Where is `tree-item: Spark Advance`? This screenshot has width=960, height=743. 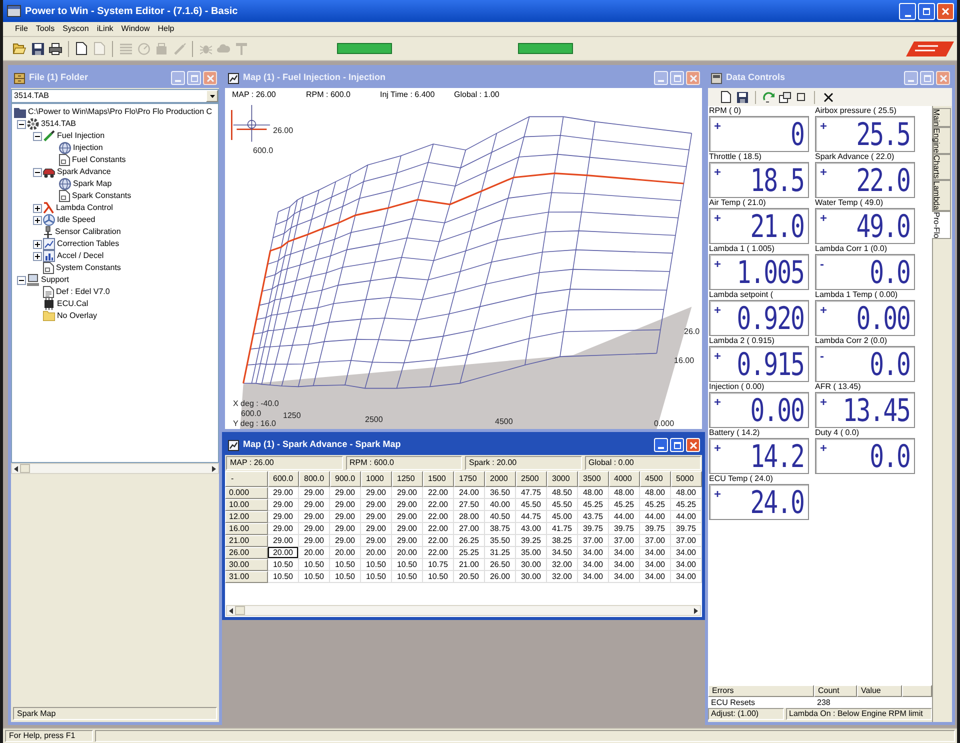
tree-item: Spark Advance is located at coordinates (84, 172).